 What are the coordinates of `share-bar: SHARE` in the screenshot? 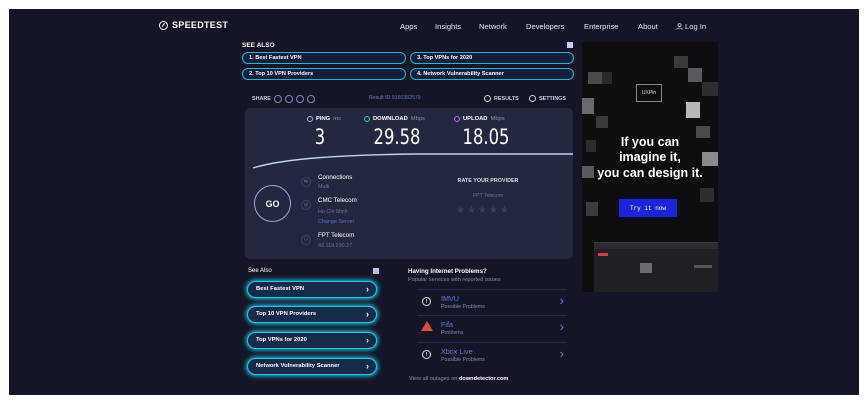 It's located at (283, 99).